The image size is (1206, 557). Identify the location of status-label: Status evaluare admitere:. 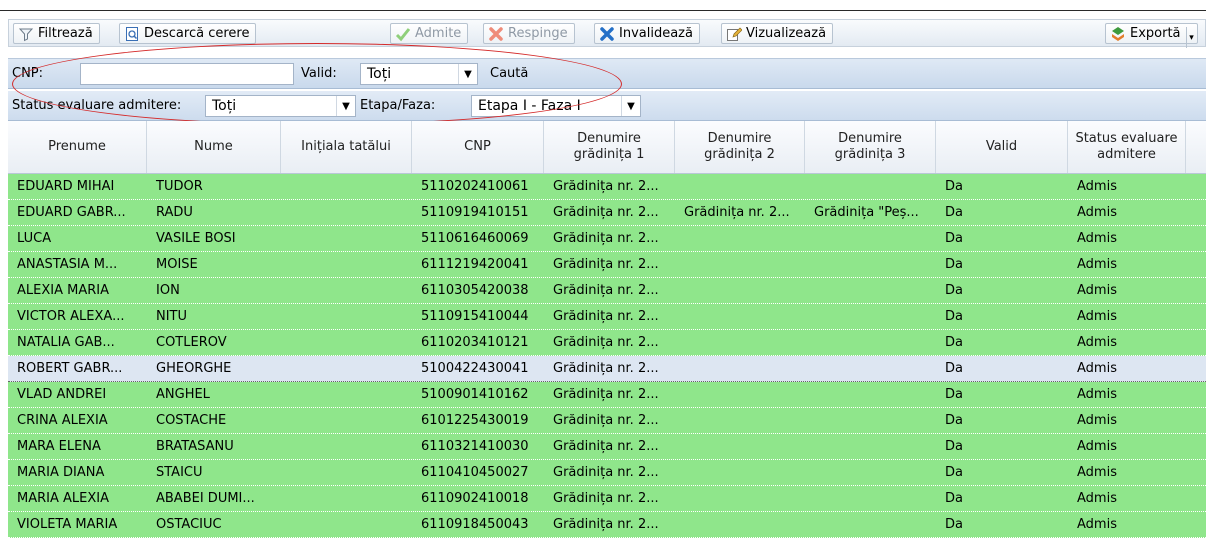
(97, 105).